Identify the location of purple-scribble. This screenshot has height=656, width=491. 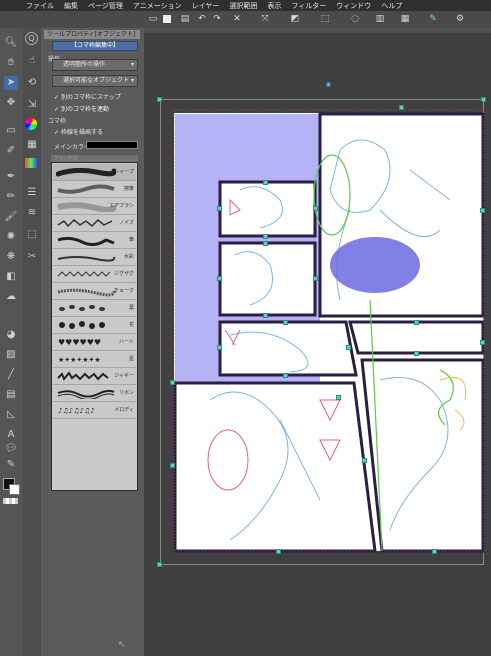
(375, 265).